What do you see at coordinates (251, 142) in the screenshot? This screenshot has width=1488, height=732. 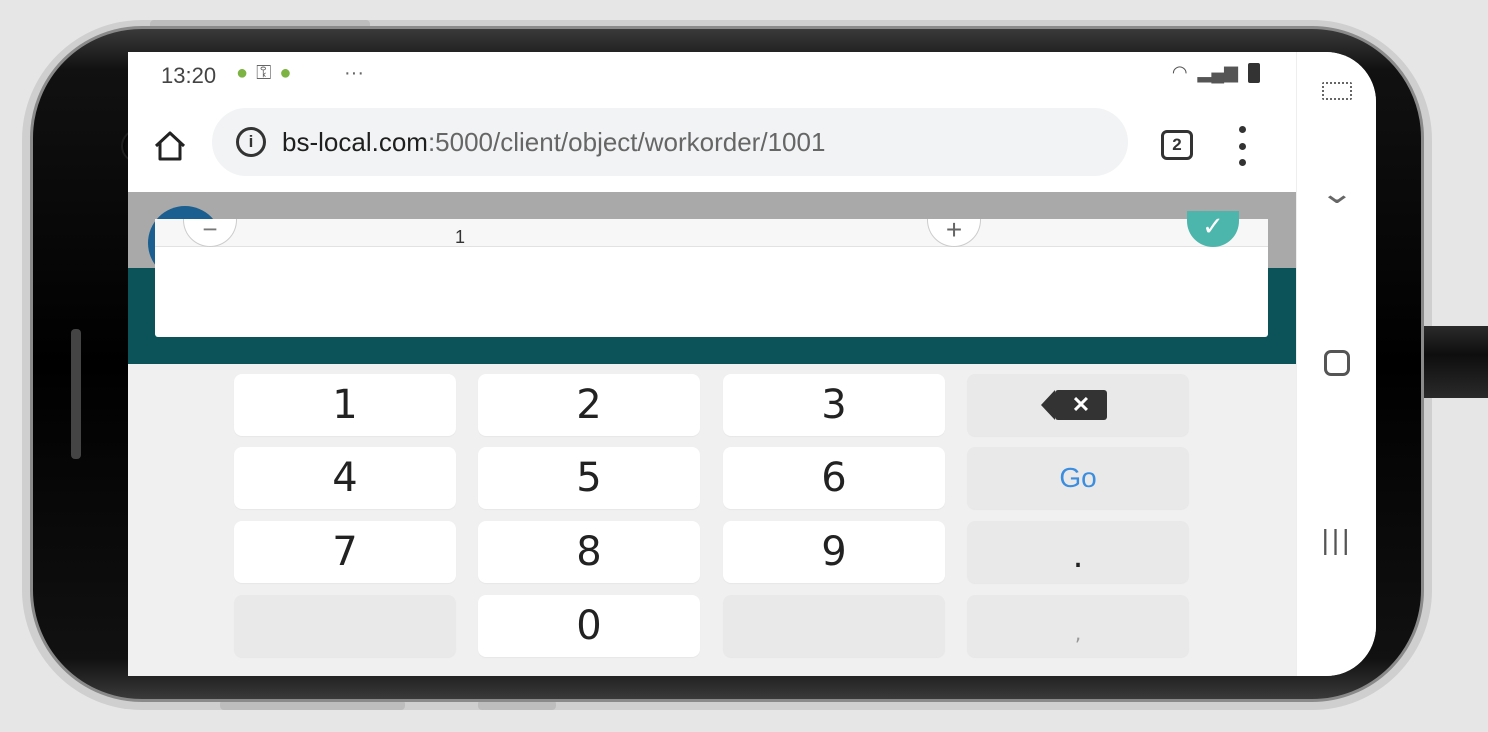 I see `info-icon: i` at bounding box center [251, 142].